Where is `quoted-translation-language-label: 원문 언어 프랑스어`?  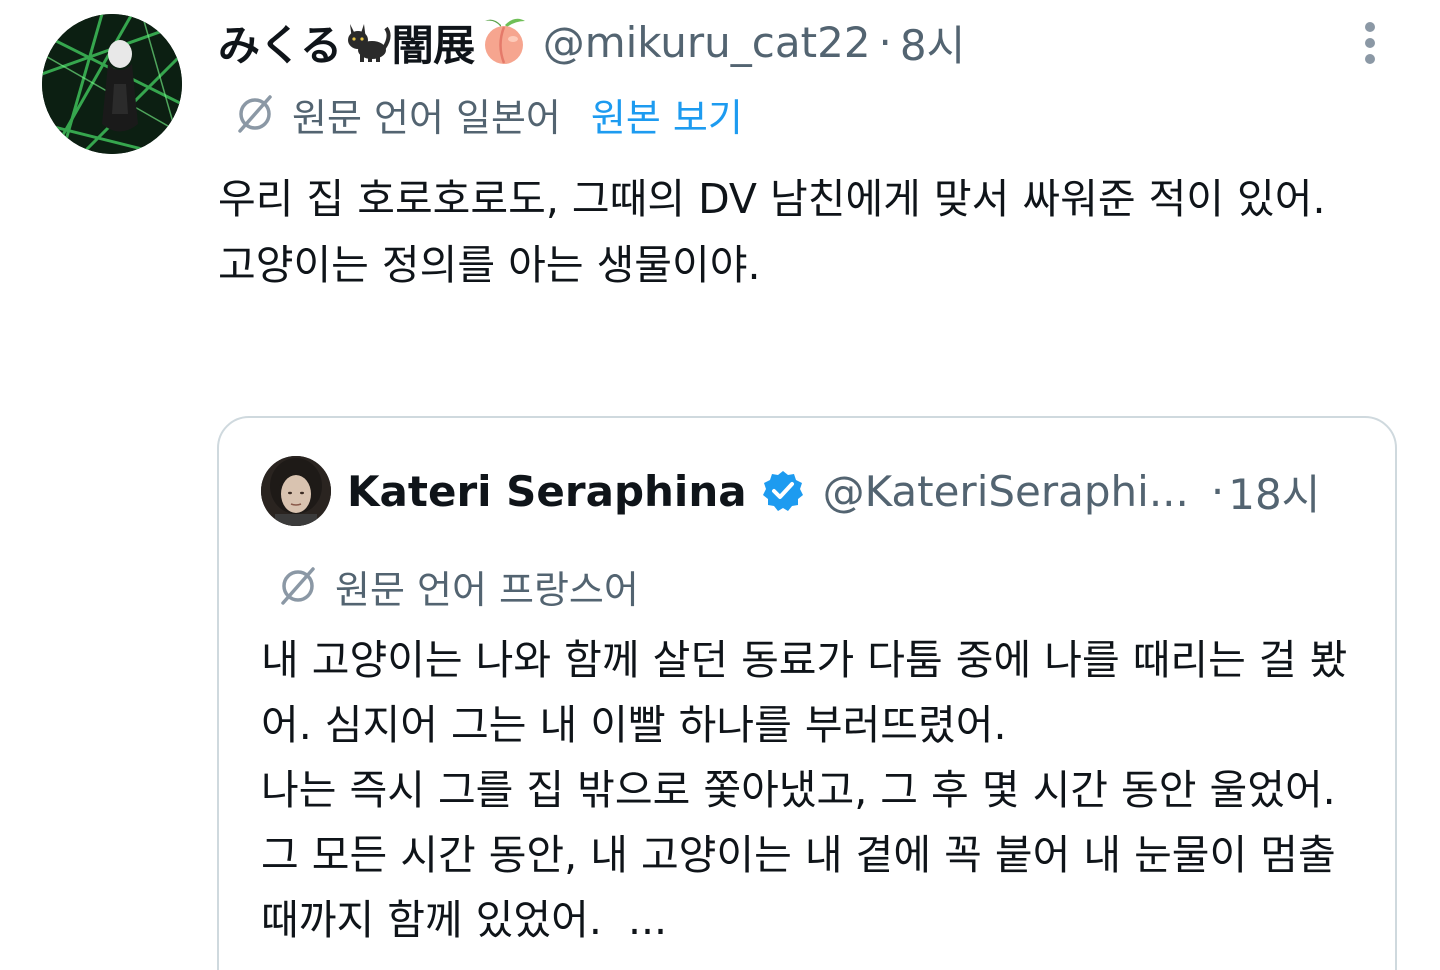
quoted-translation-language-label: 원문 언어 프랑스어 is located at coordinates (487, 589).